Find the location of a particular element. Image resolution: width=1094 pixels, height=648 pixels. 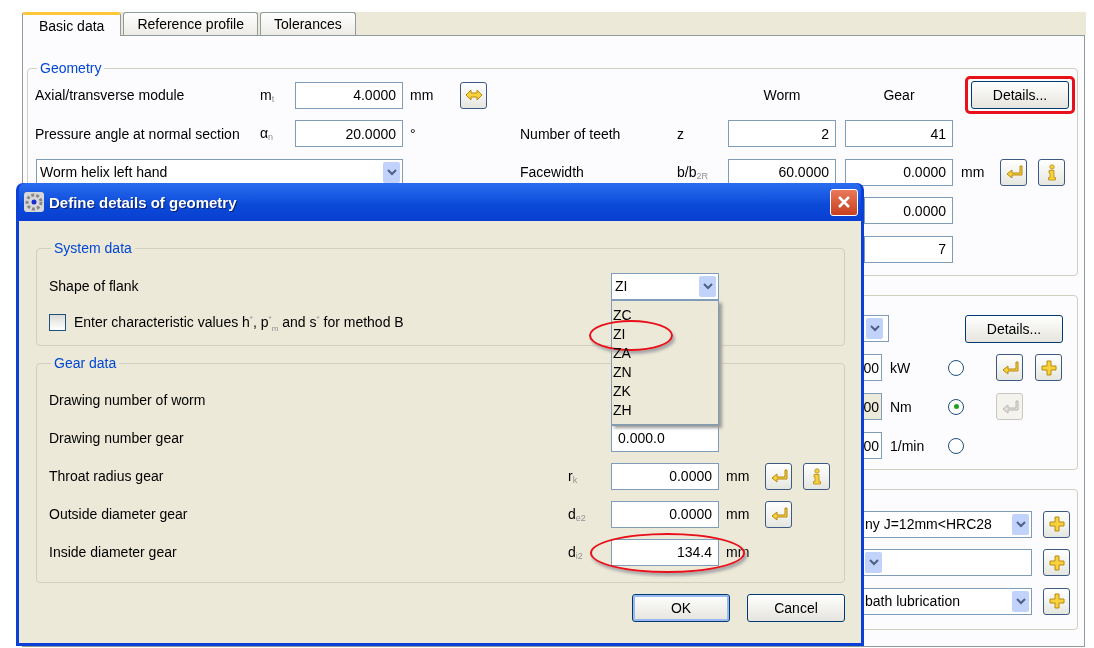

group-title: Gear data is located at coordinates (85, 363).